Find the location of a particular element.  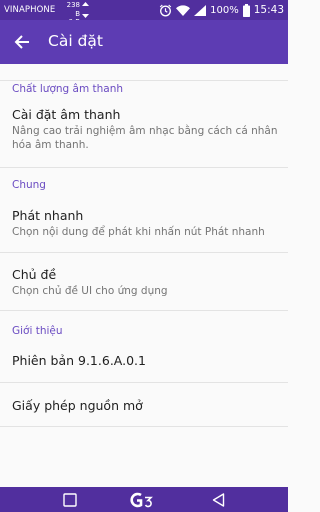

battery-percent: 100% is located at coordinates (224, 10).